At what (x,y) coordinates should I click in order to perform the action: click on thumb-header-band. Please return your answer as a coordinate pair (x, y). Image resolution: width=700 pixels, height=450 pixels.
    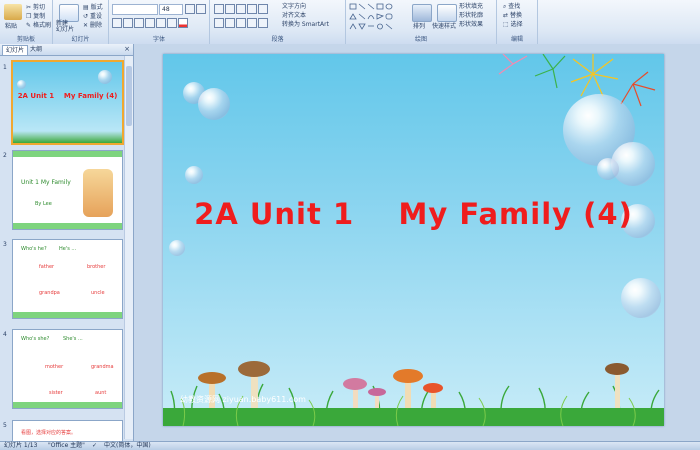
    Looking at the image, I should click on (67, 154).